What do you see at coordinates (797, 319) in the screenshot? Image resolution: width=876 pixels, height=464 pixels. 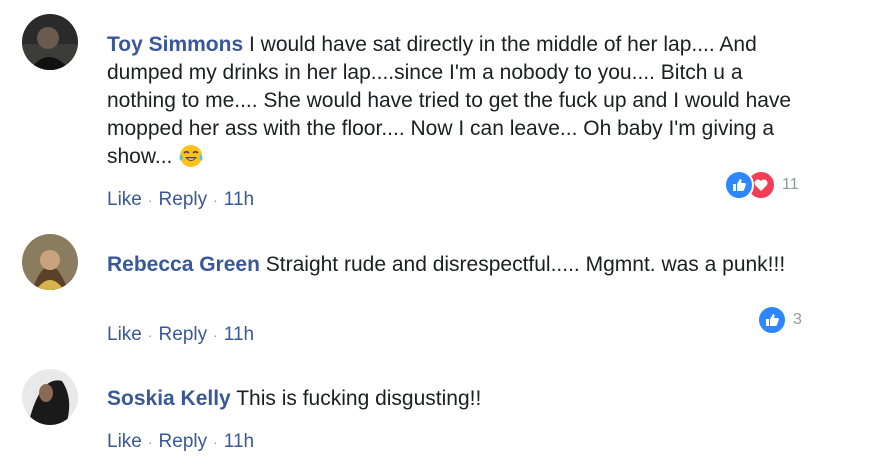 I see `reaction-count: 3` at bounding box center [797, 319].